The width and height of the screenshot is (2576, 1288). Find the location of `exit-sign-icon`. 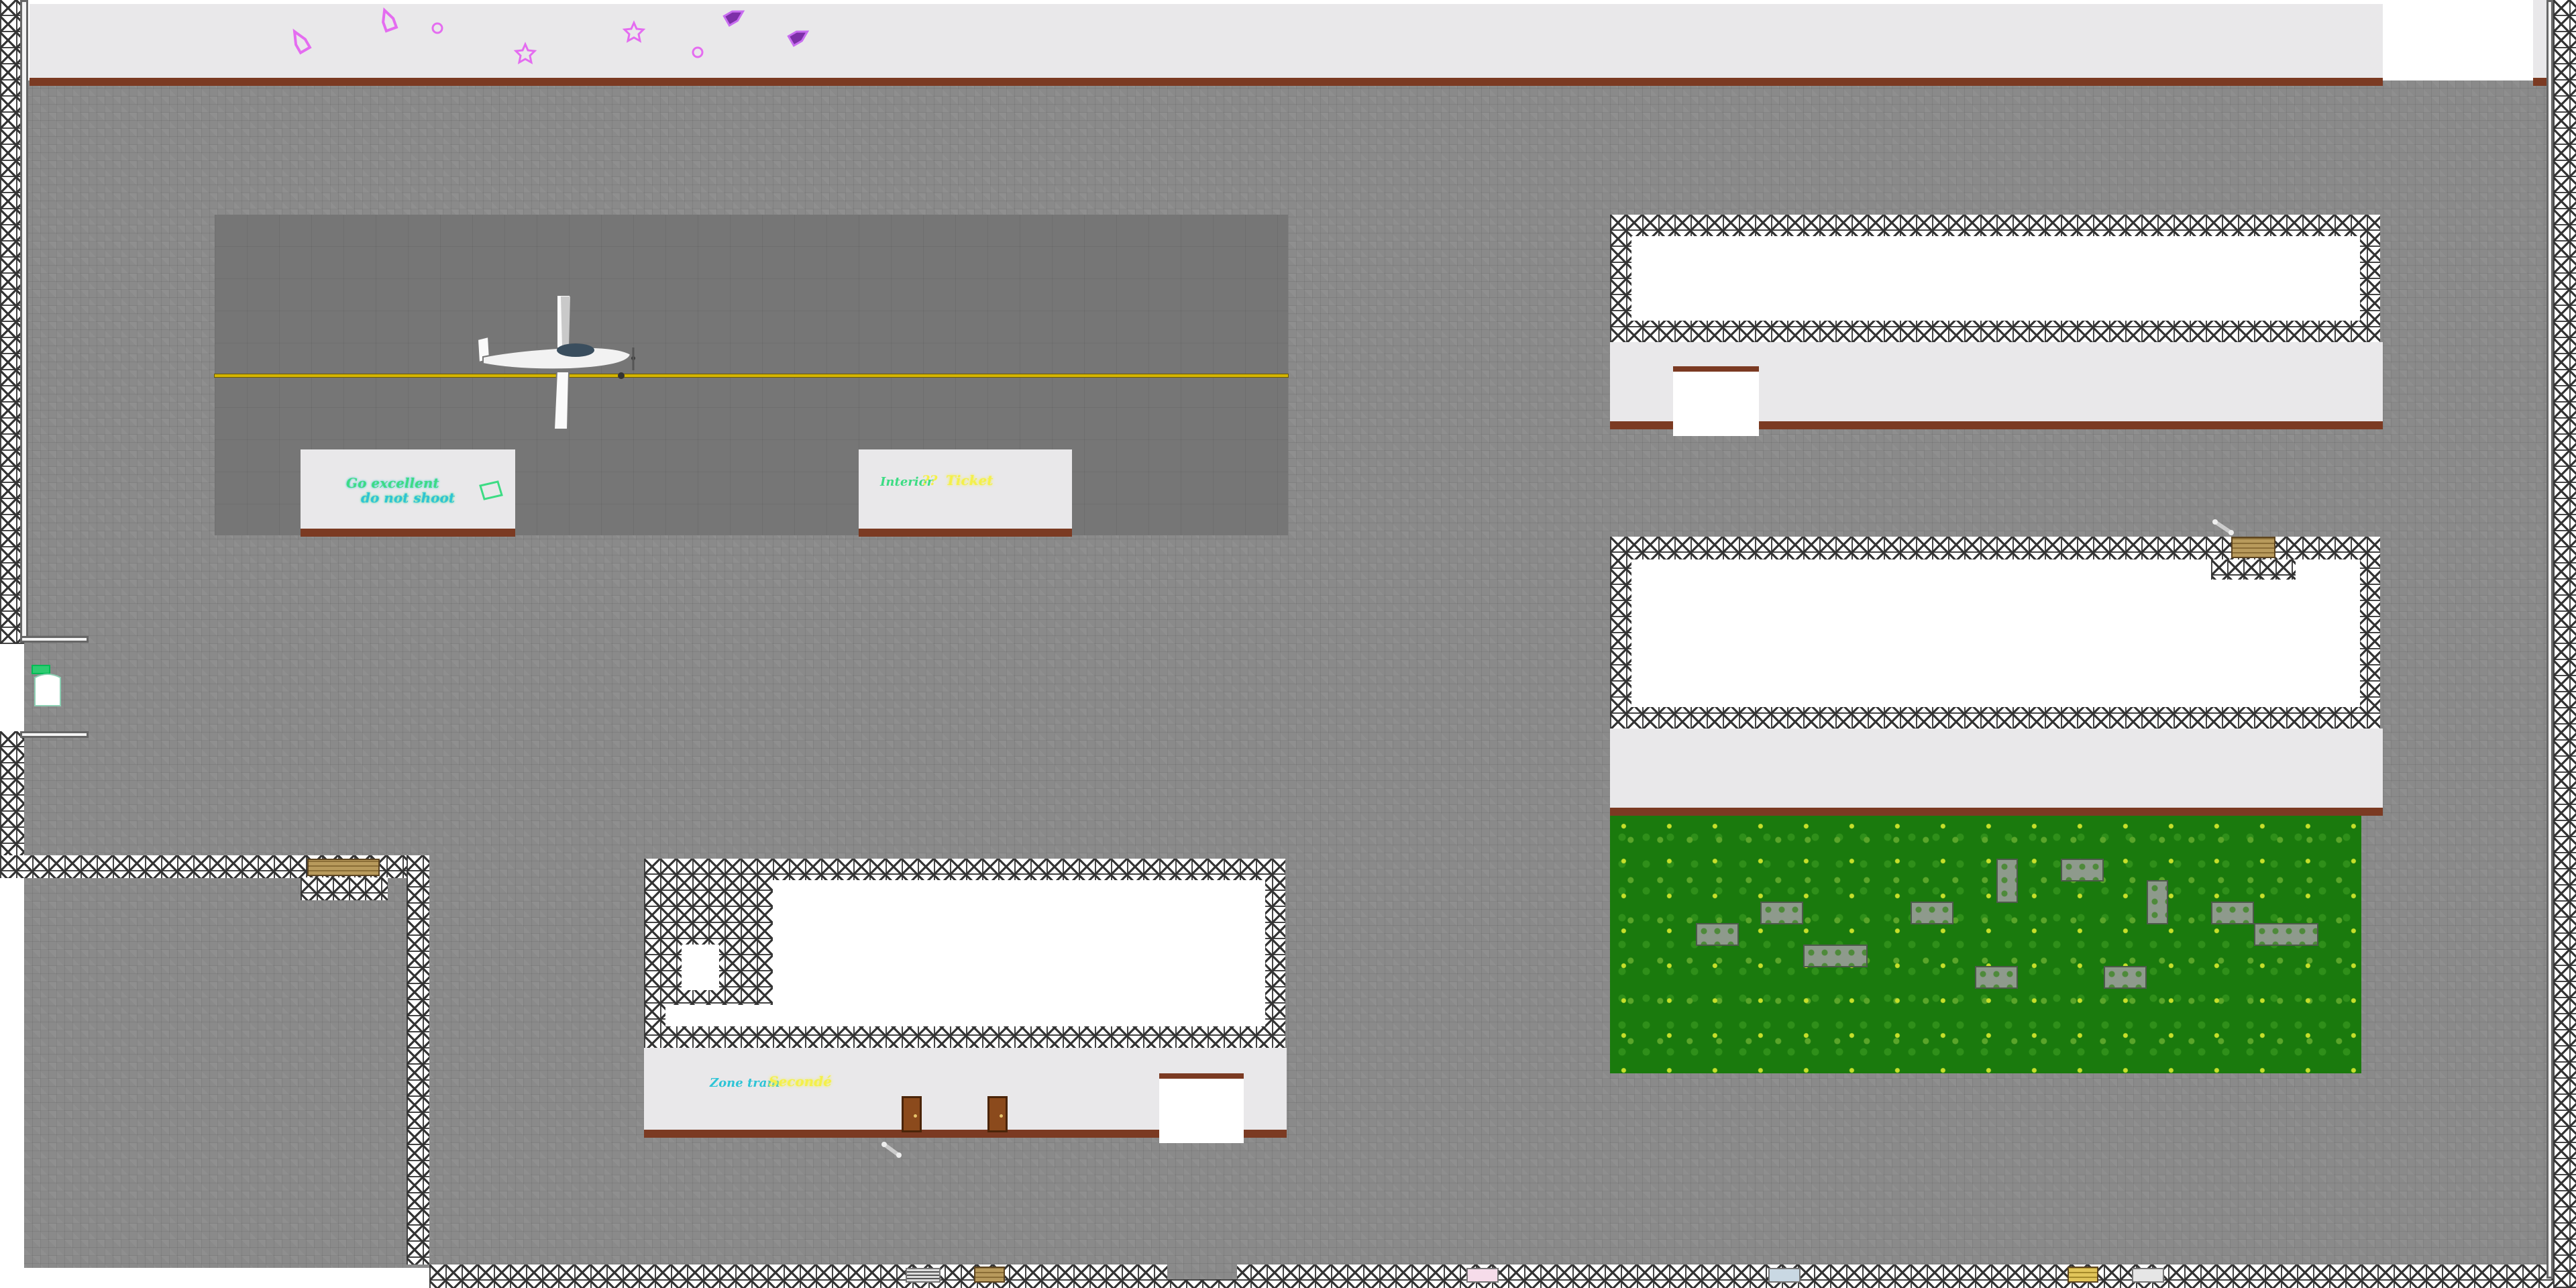

exit-sign-icon is located at coordinates (47, 687).